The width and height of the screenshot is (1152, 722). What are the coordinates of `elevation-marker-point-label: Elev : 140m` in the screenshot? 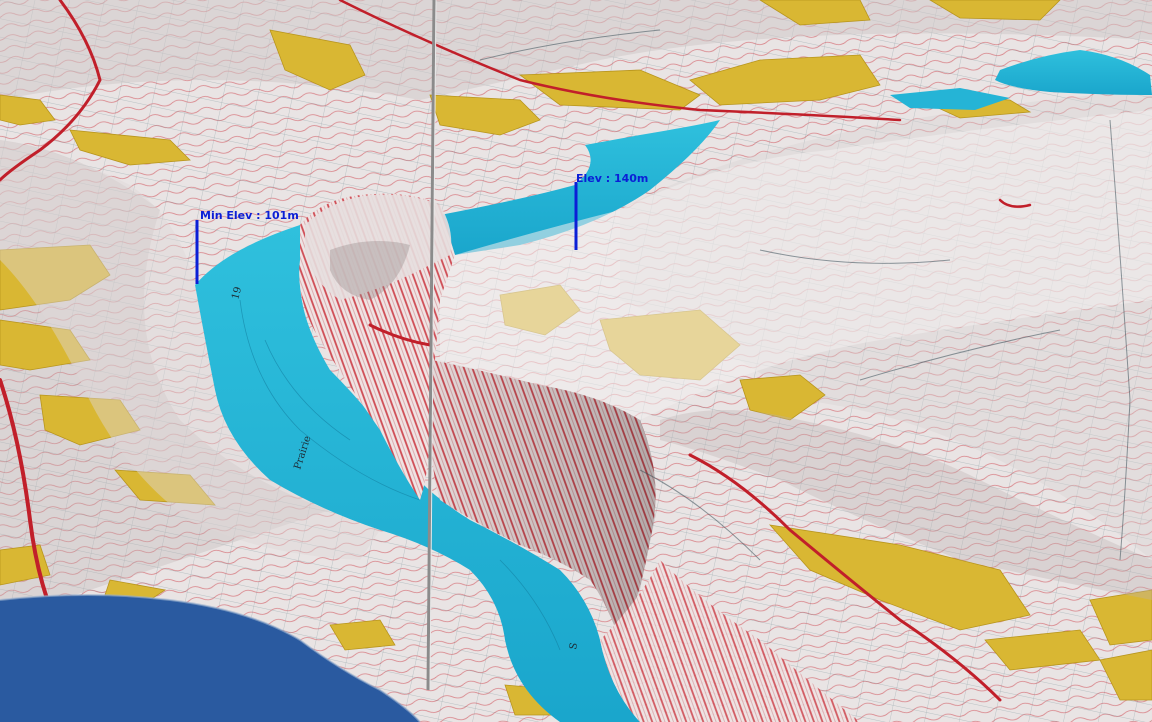 It's located at (612, 178).